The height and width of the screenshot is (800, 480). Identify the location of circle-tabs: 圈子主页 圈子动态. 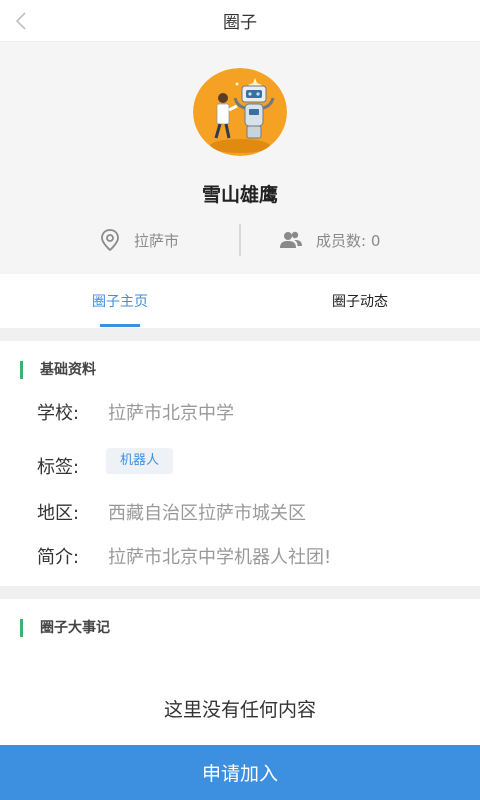
(240, 301).